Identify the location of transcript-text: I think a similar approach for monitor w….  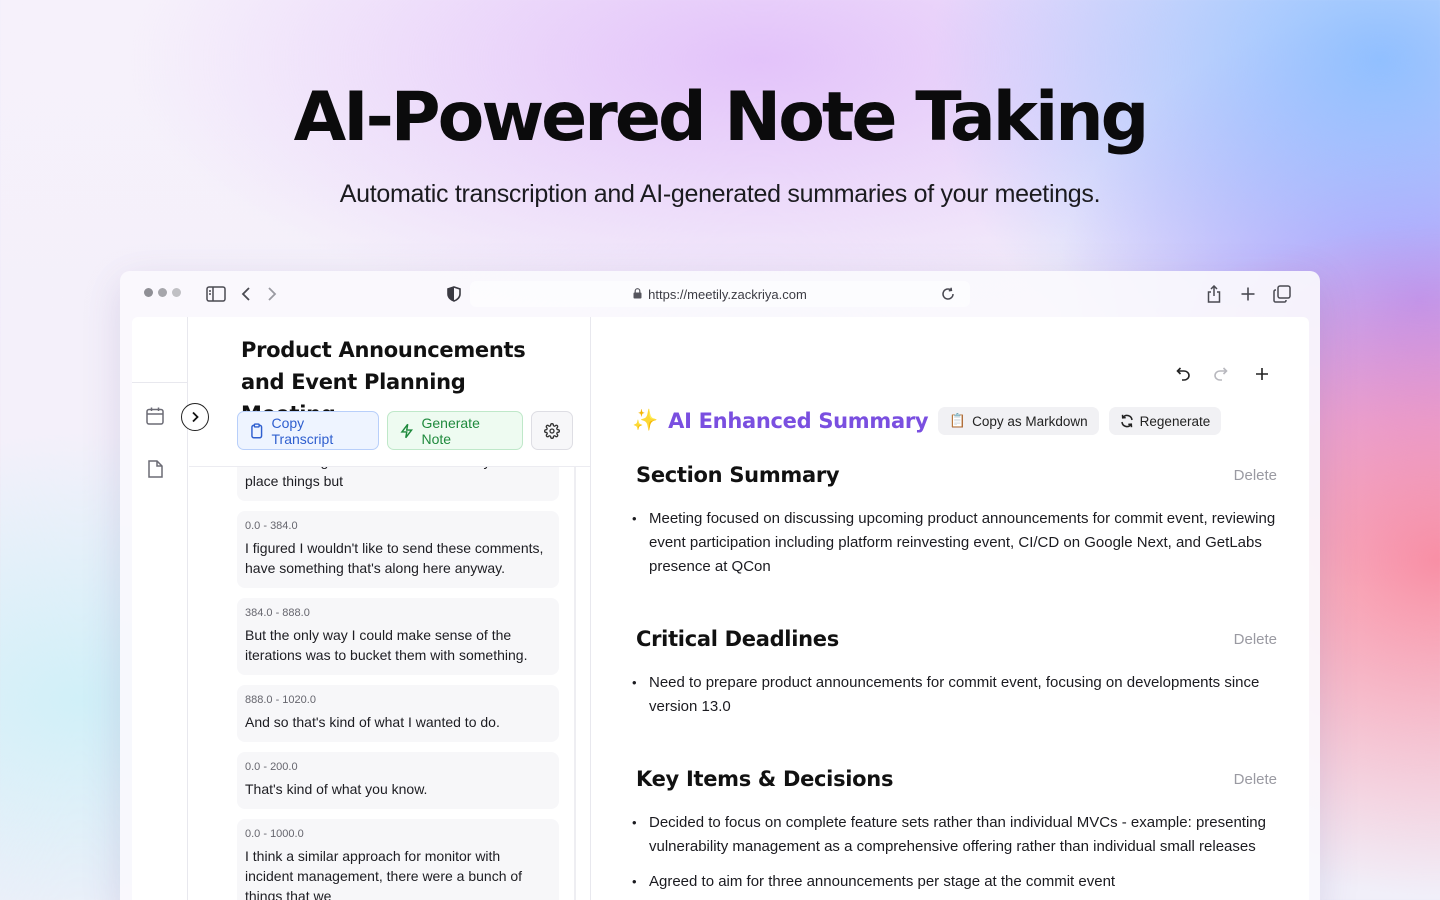
(384, 874).